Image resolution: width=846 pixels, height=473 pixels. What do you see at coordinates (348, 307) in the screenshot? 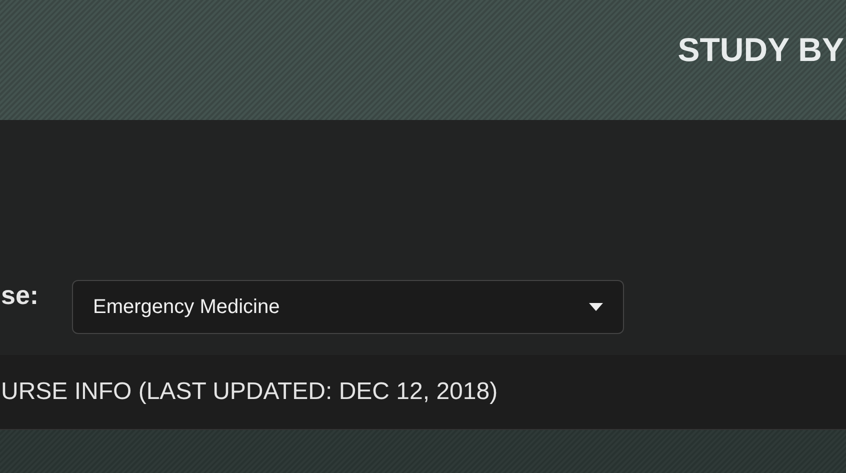
I see `course-select: Emergency Medicine` at bounding box center [348, 307].